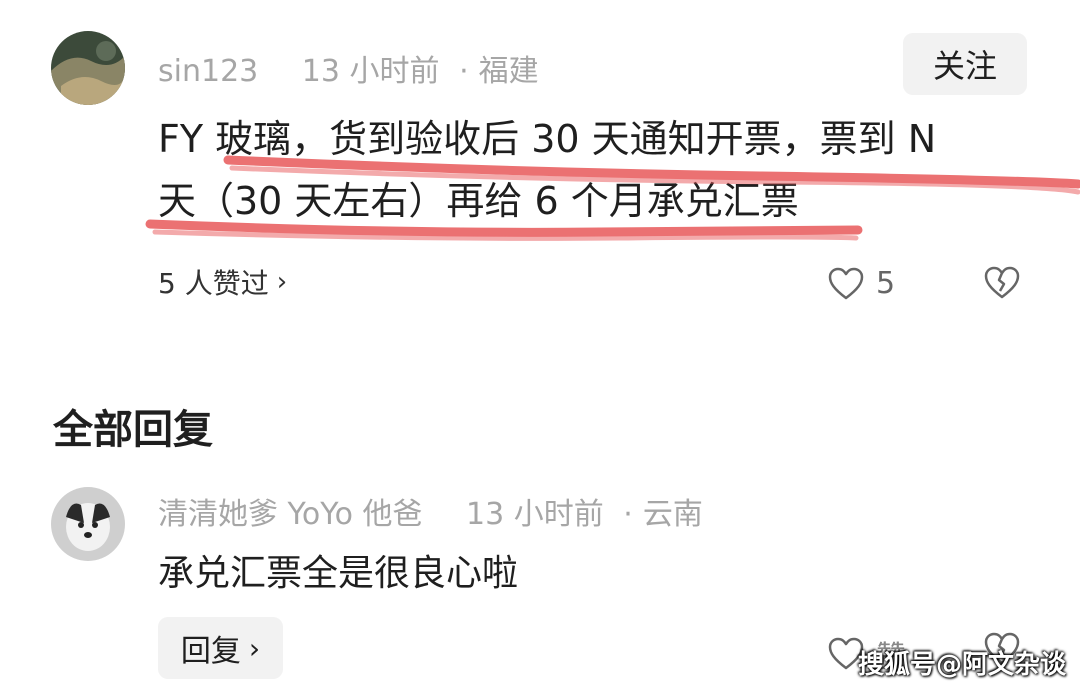  I want to click on commenter-avatar, so click(88, 68).